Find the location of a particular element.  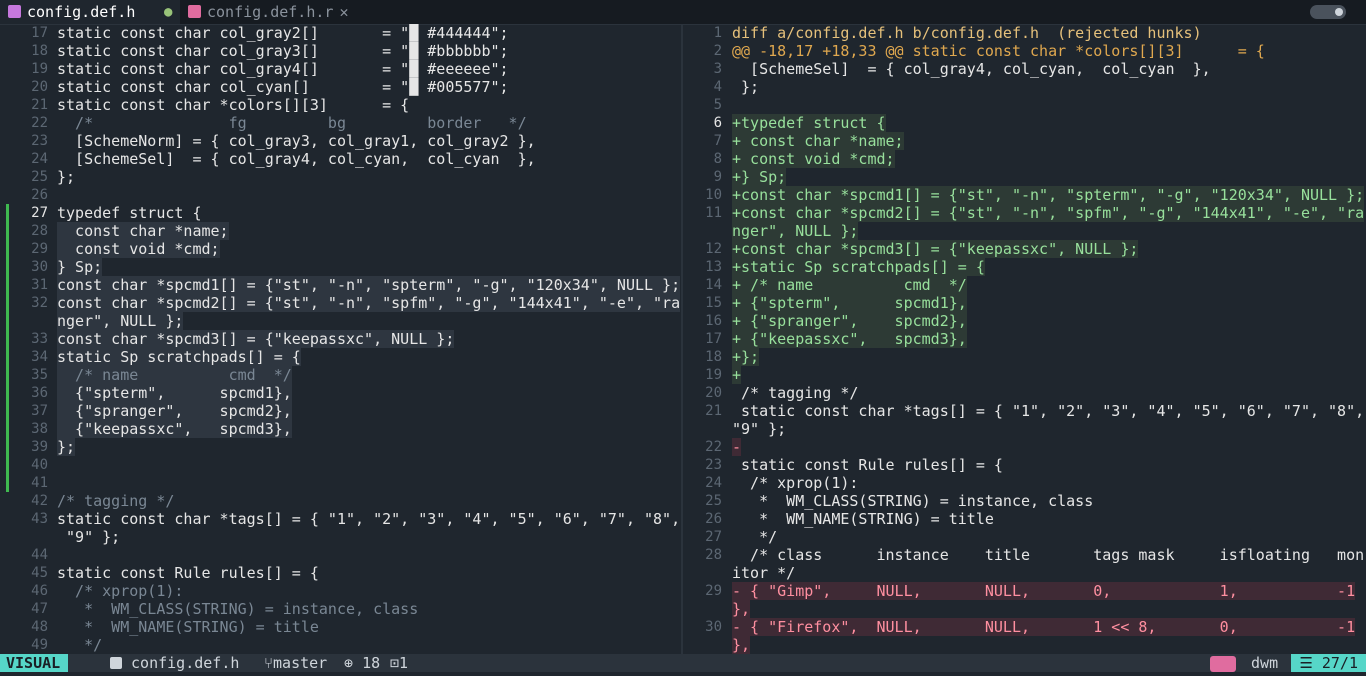

line-text: typedef struct { is located at coordinates (129, 213).